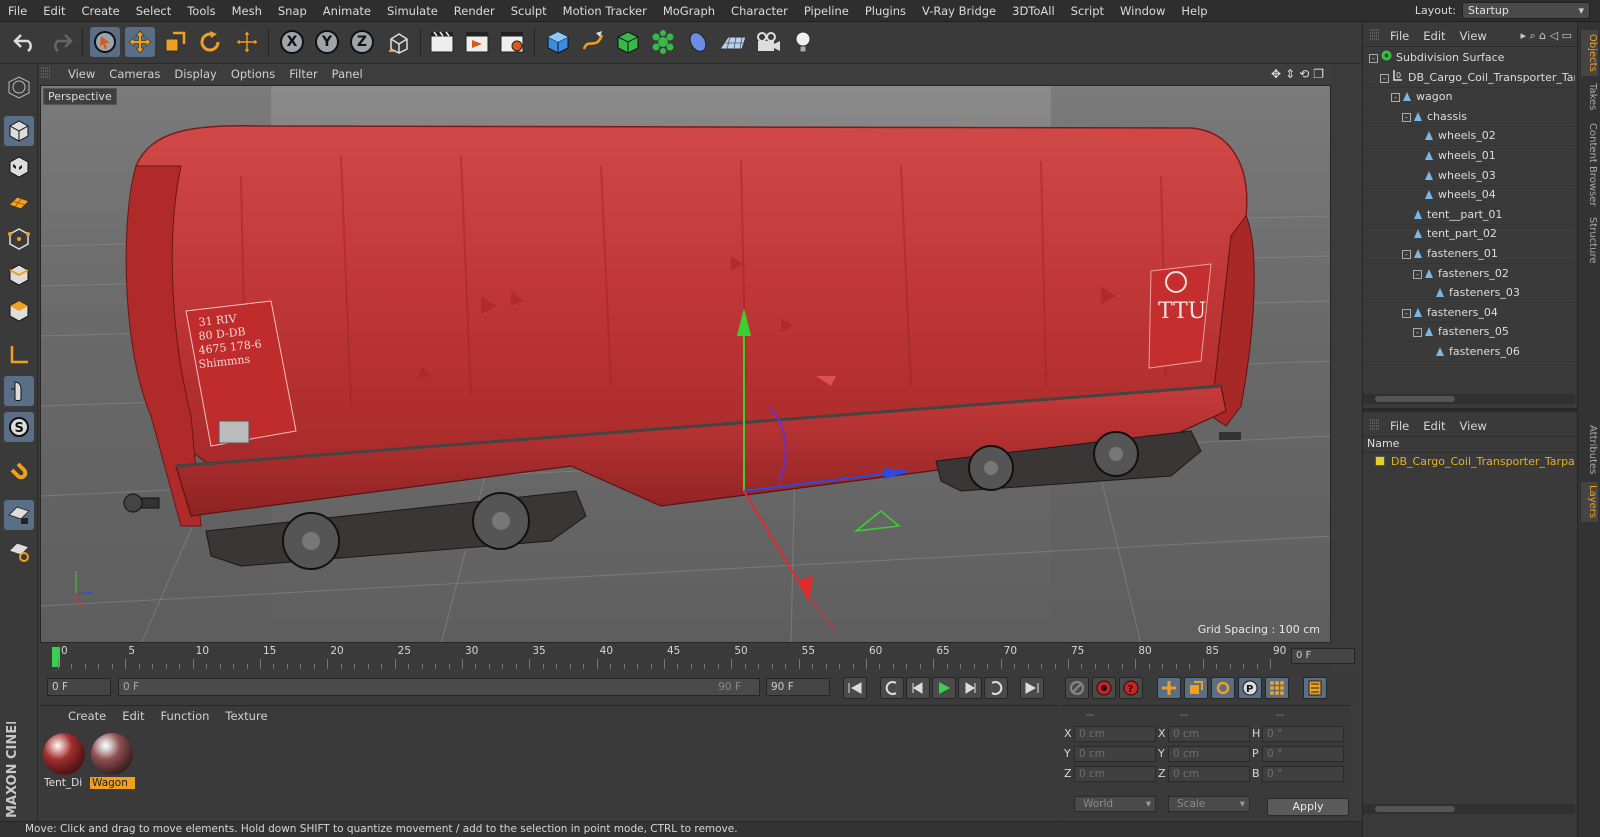 This screenshot has width=1600, height=837. What do you see at coordinates (1589, 240) in the screenshot?
I see `tab-structure: Structure` at bounding box center [1589, 240].